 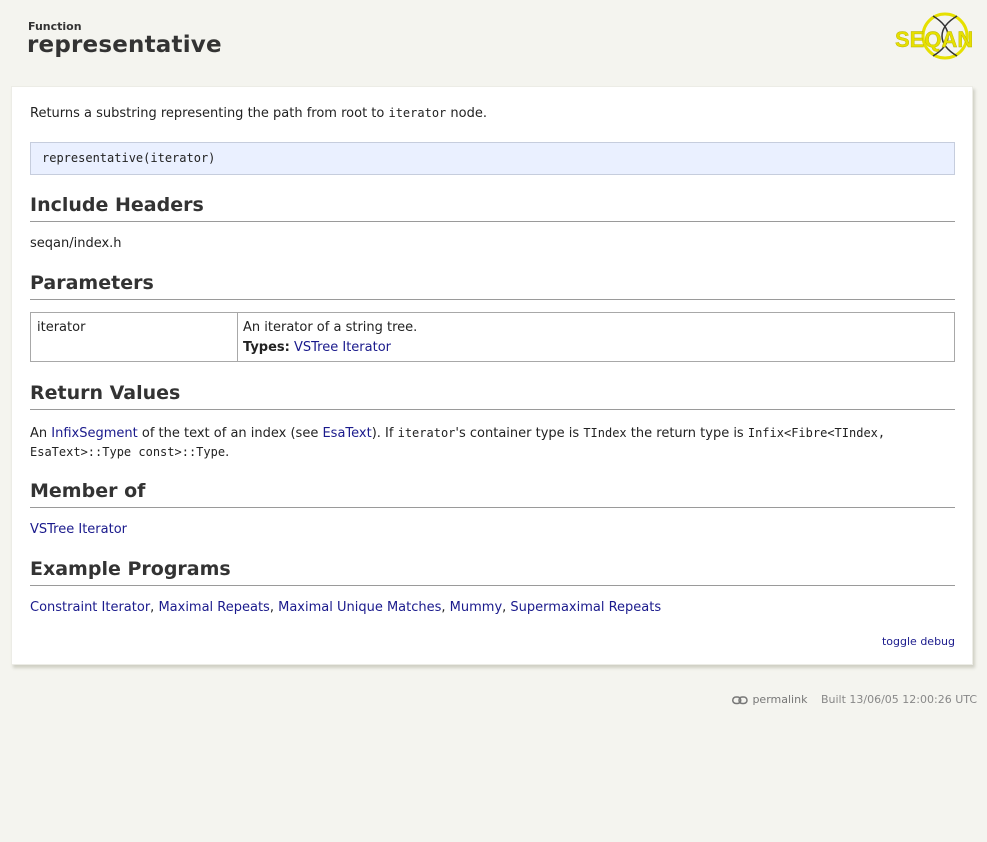 I want to click on signature-box: representative(iterator), so click(x=492, y=158).